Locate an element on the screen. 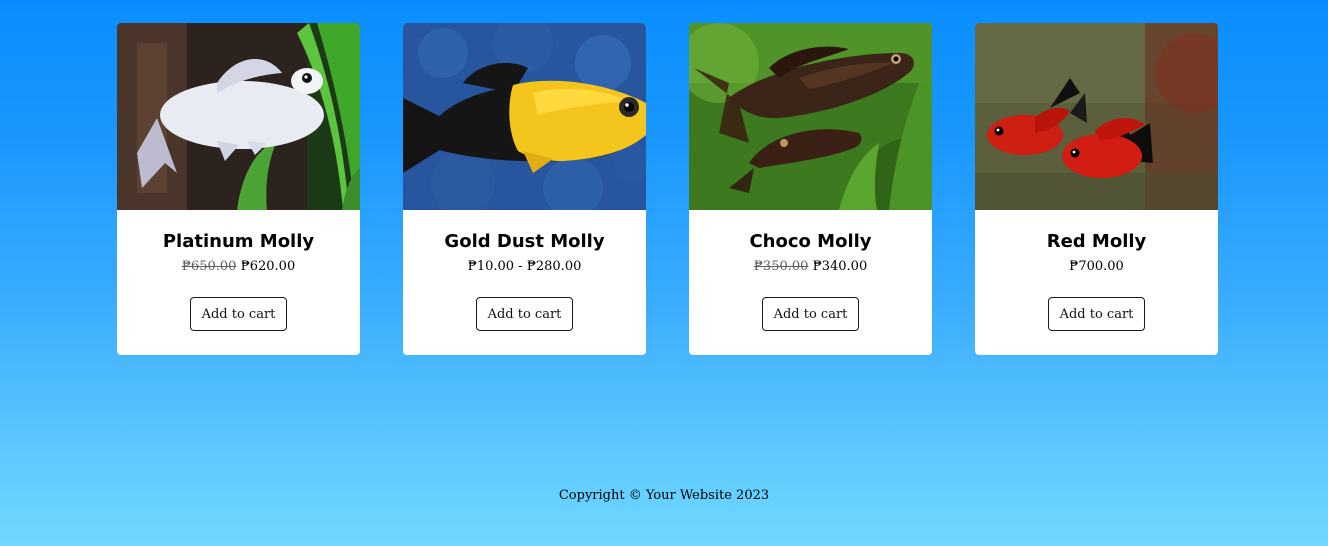 This screenshot has height=546, width=1328. product-title: Platinum Molly is located at coordinates (238, 242).